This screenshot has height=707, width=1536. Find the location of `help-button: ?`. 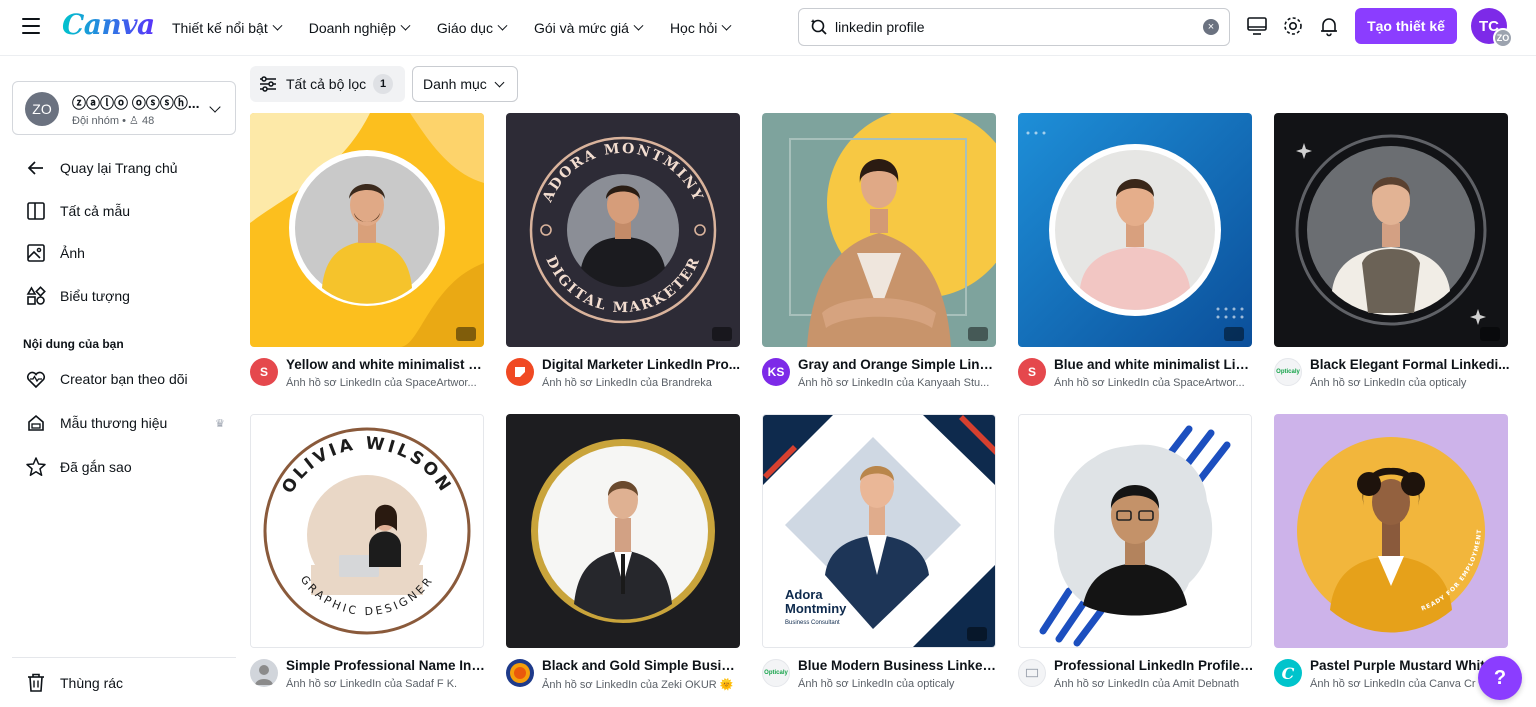

help-button: ? is located at coordinates (1500, 678).